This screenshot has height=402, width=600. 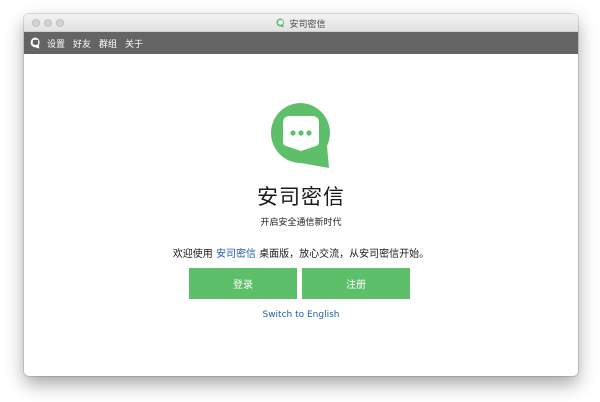 I want to click on title-bar: 安司密信, so click(x=301, y=23).